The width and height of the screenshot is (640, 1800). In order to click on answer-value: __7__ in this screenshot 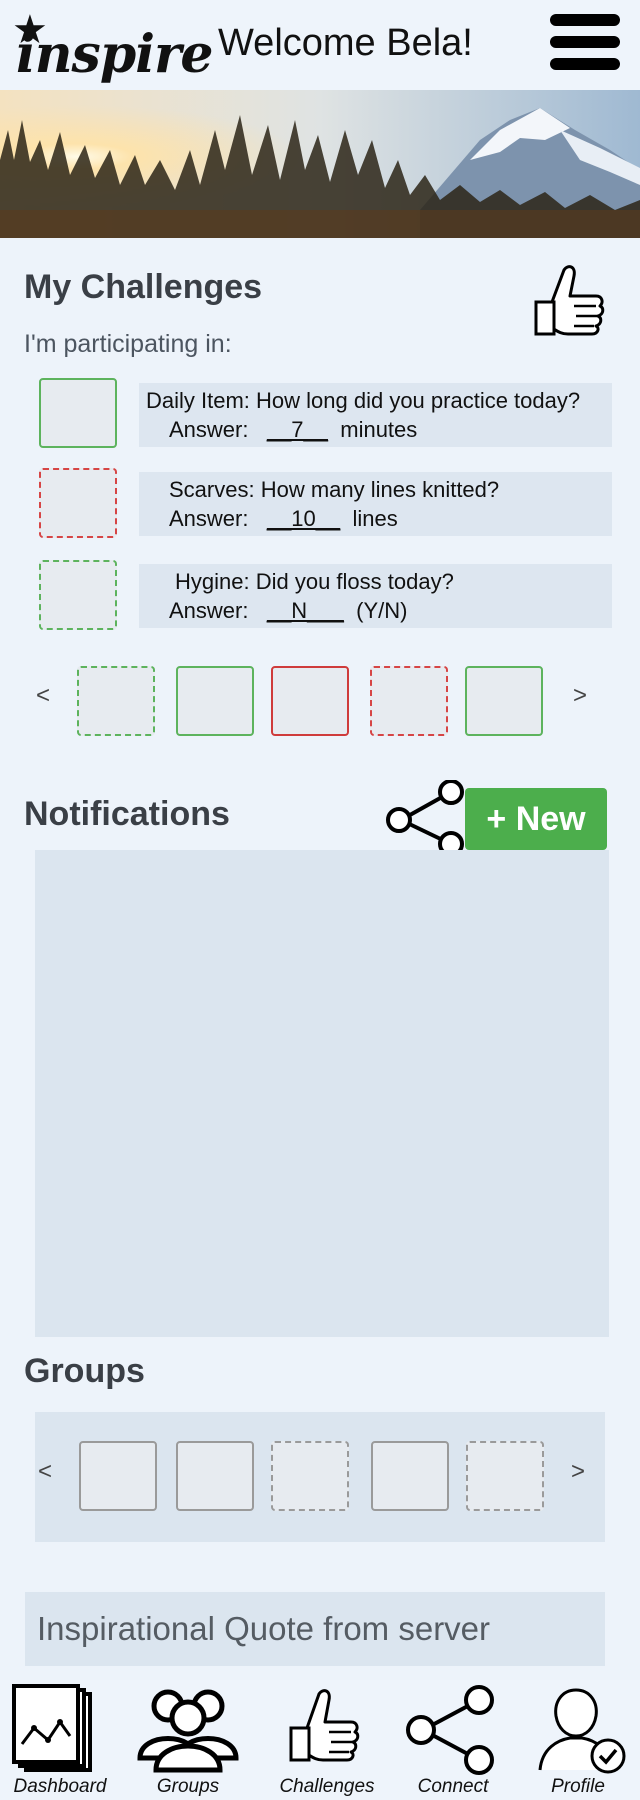, I will do `click(297, 429)`.